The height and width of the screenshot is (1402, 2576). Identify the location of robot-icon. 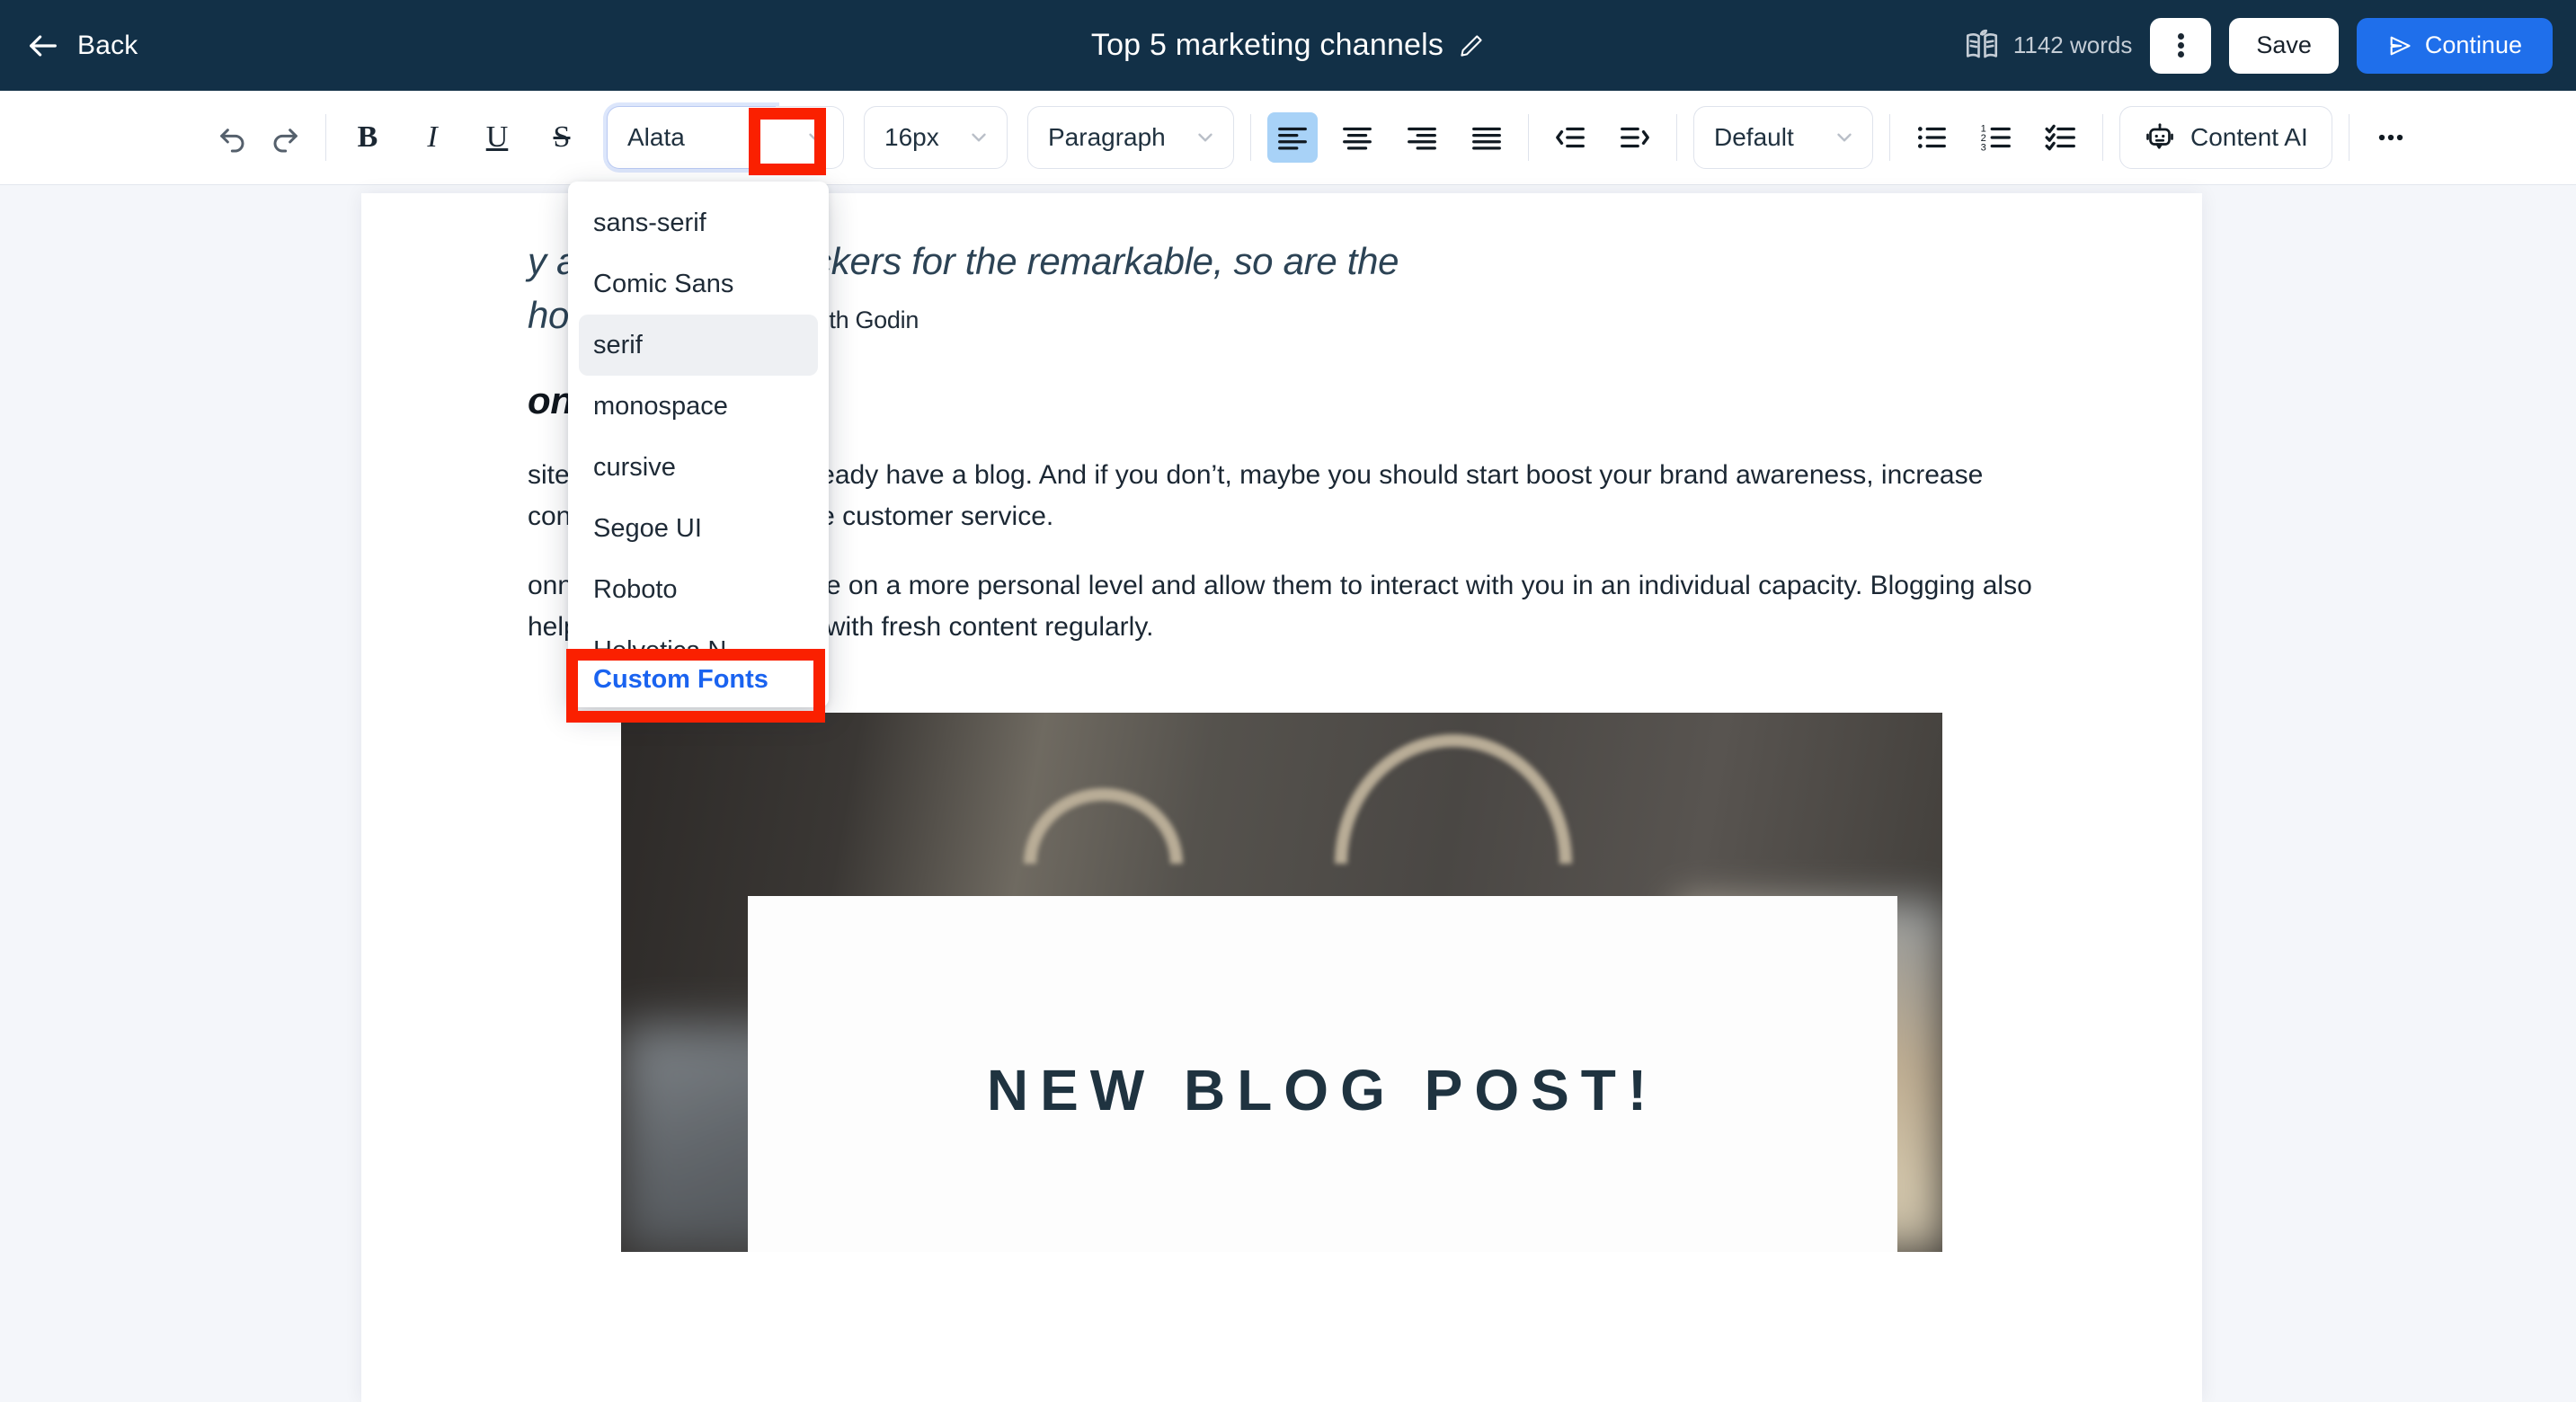
(2159, 136).